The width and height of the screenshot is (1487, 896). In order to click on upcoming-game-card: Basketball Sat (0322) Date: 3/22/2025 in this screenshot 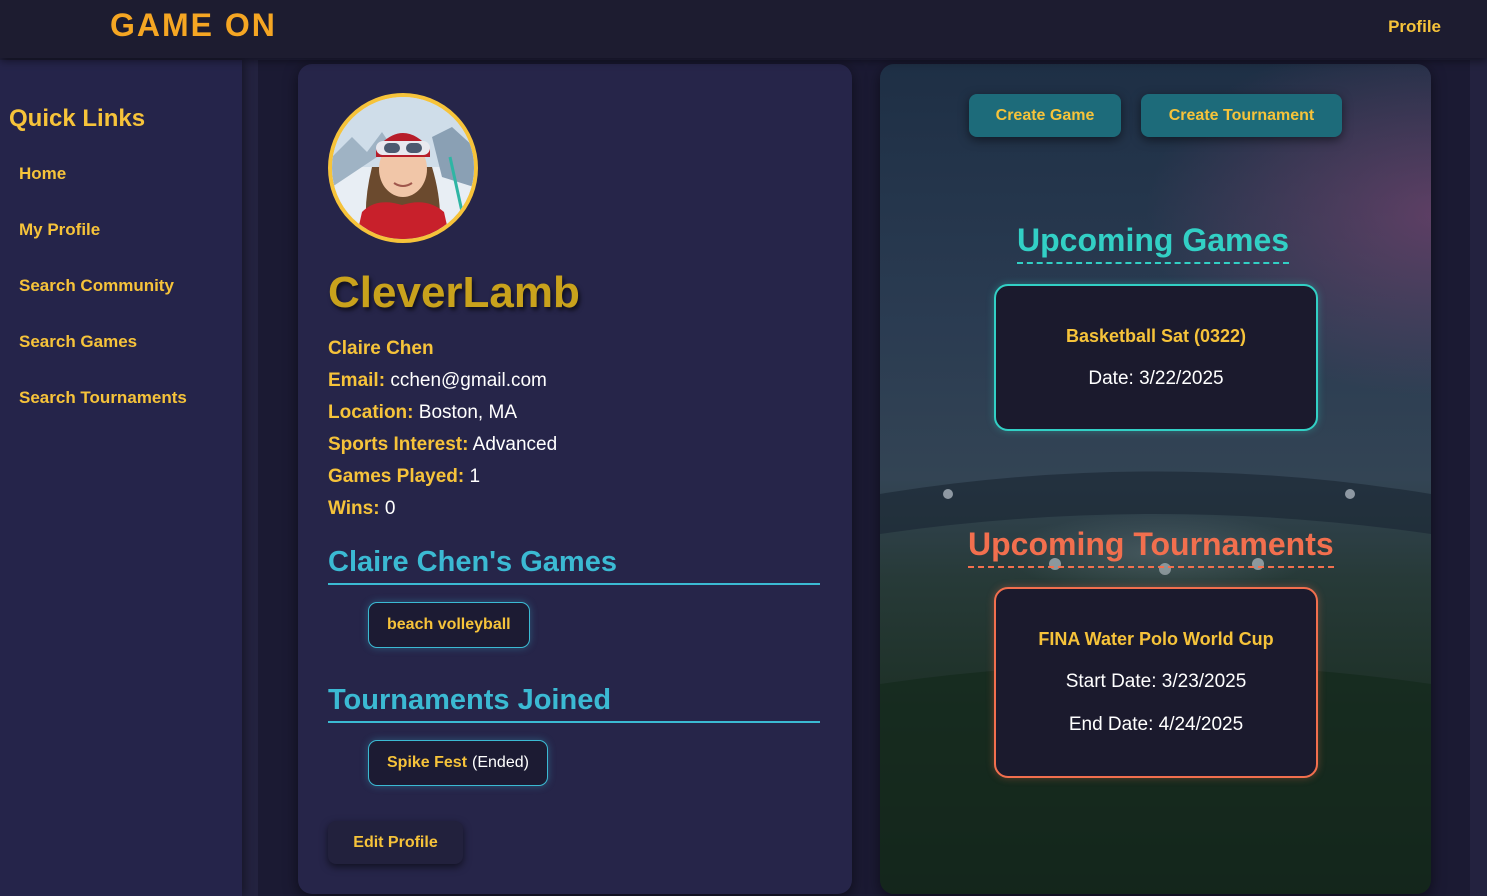, I will do `click(1156, 357)`.